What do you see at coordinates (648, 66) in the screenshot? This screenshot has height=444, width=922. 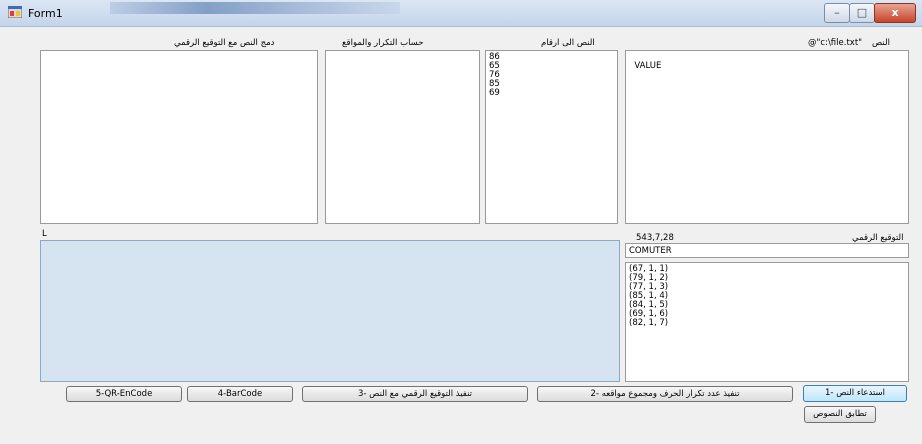 I see `source-text-value: VALUE` at bounding box center [648, 66].